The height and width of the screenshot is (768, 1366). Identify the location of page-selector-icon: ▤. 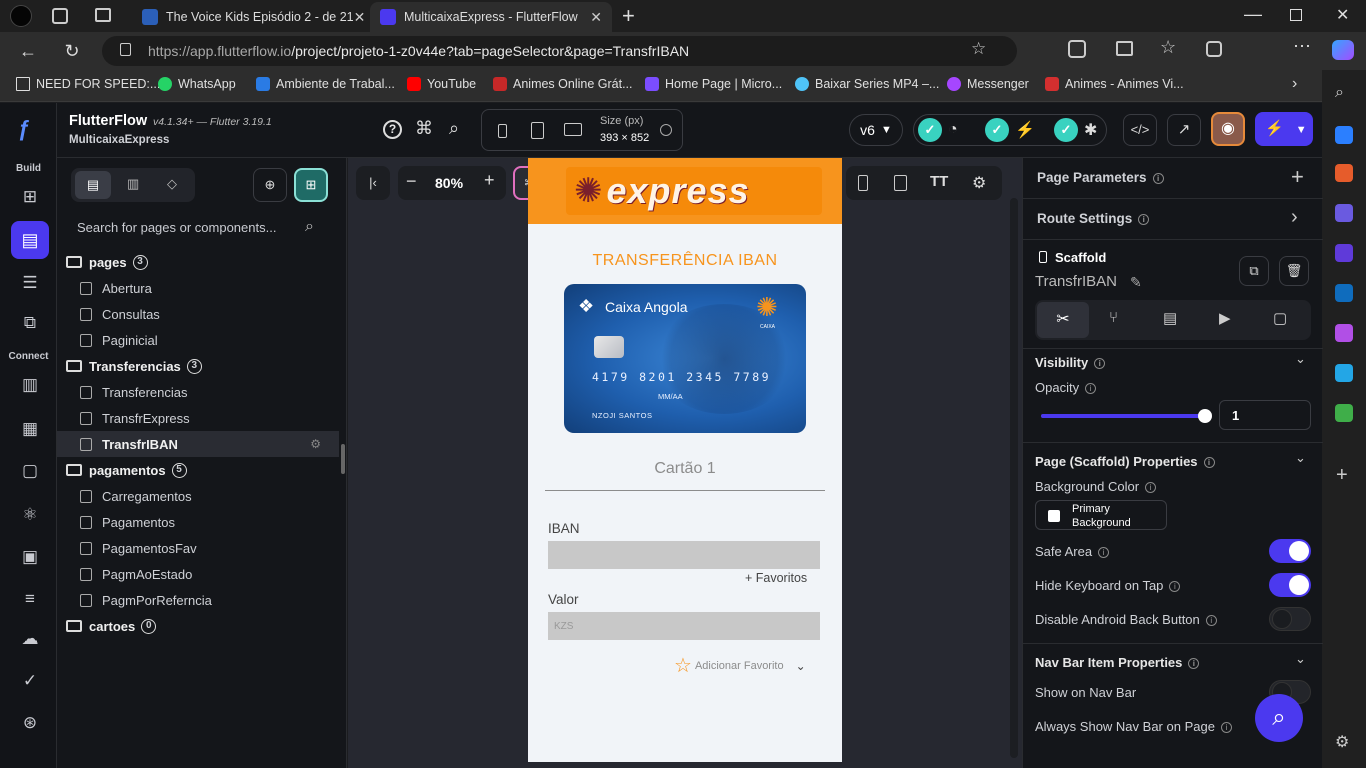
(30, 240).